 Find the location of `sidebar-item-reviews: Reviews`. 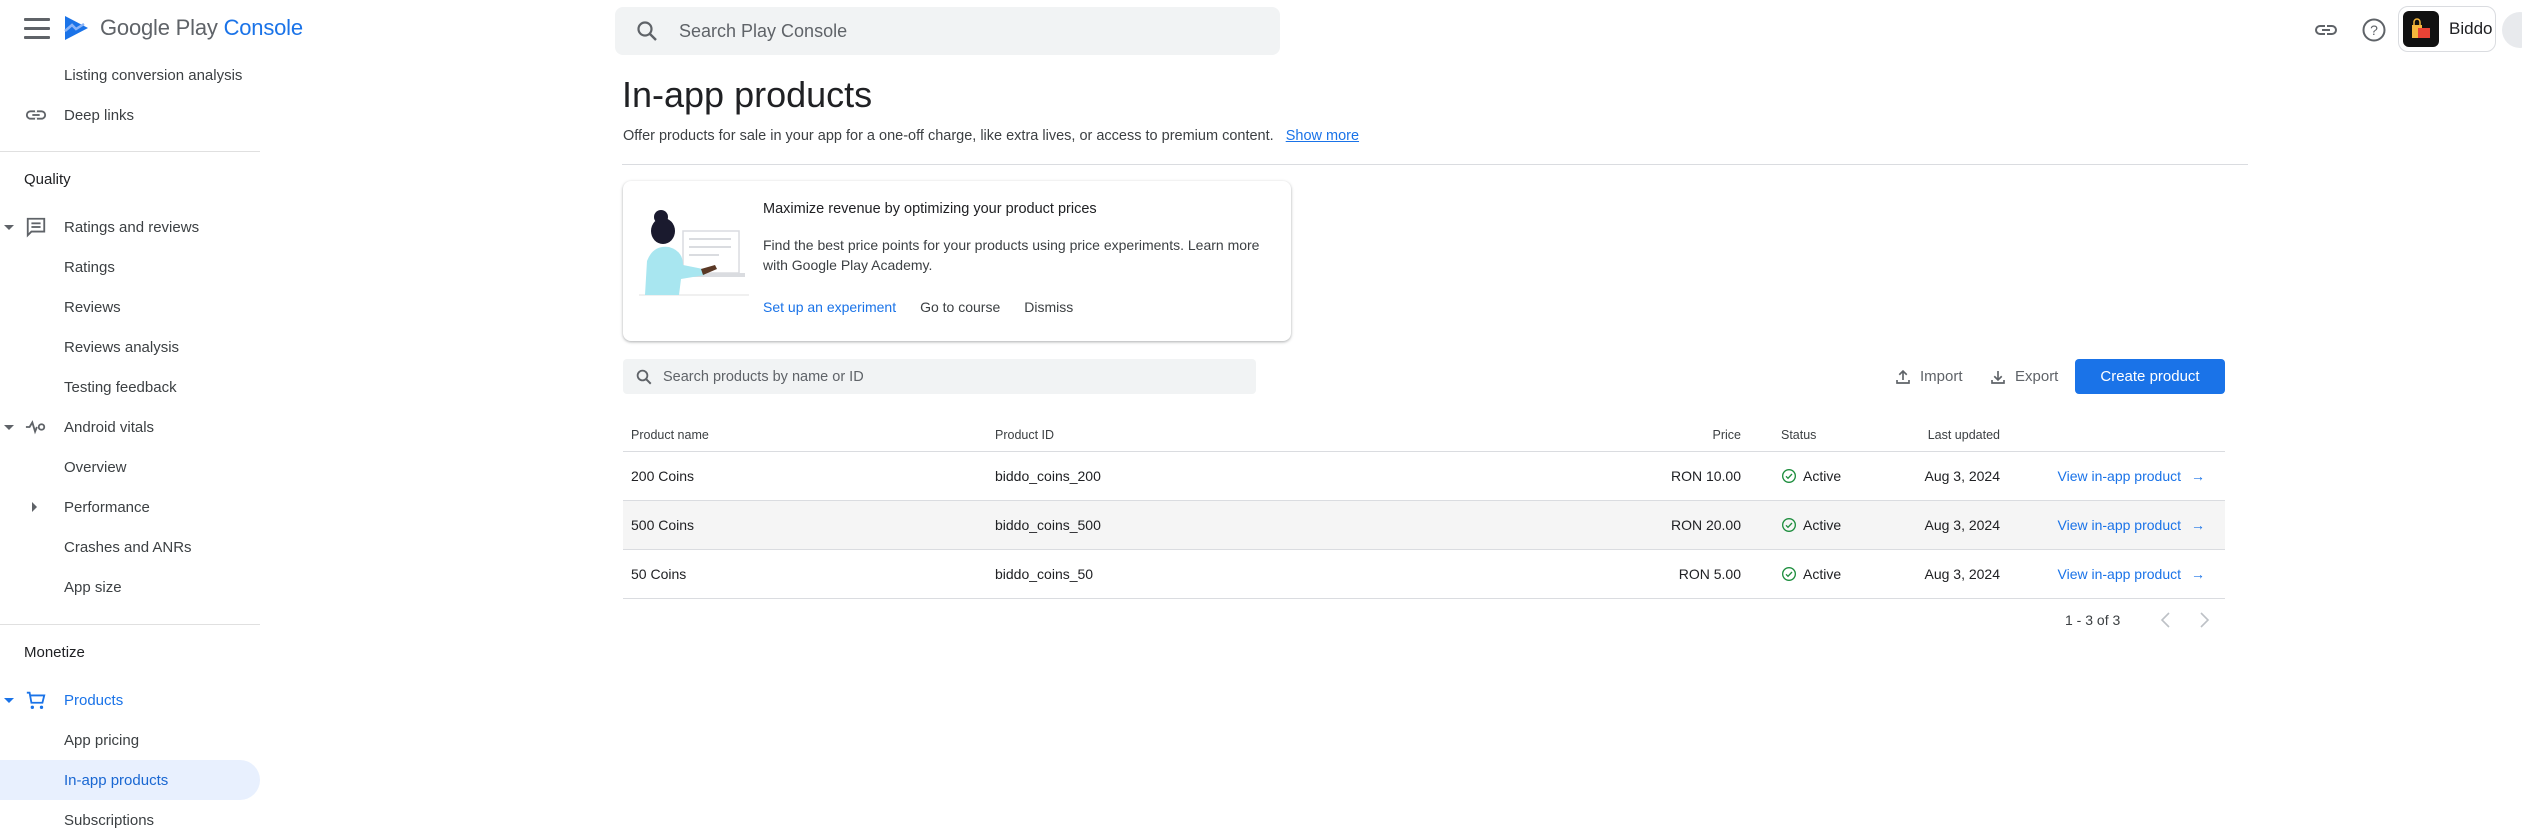

sidebar-item-reviews: Reviews is located at coordinates (130, 307).